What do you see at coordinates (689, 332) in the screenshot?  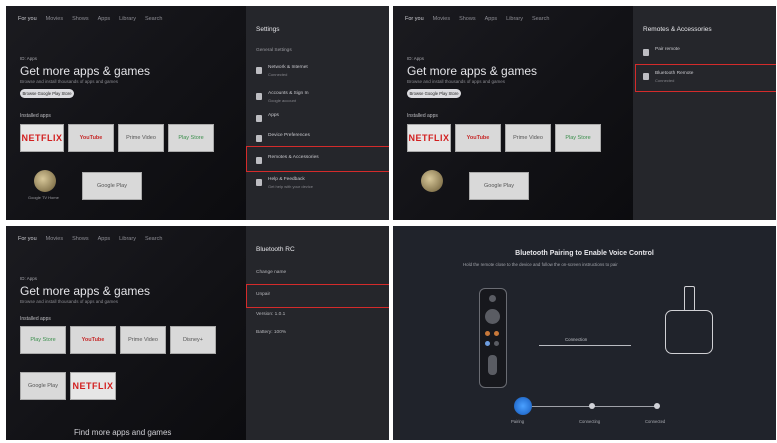 I see `streaming-dongle-icon` at bounding box center [689, 332].